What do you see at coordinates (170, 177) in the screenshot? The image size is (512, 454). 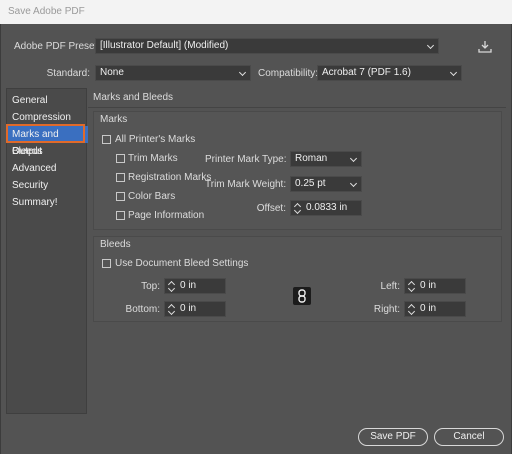 I see `registration-marks-label: Registration Marks` at bounding box center [170, 177].